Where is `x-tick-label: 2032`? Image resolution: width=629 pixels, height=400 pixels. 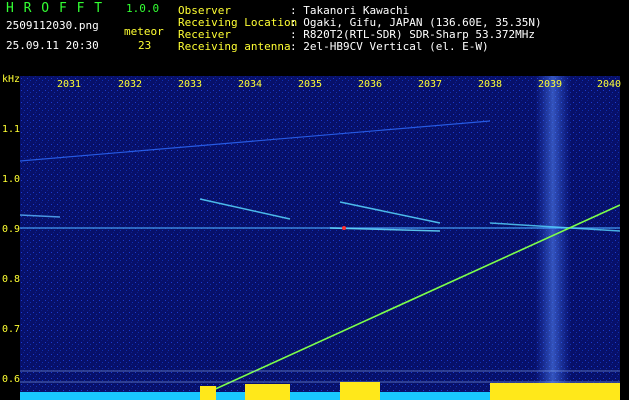 x-tick-label: 2032 is located at coordinates (130, 84).